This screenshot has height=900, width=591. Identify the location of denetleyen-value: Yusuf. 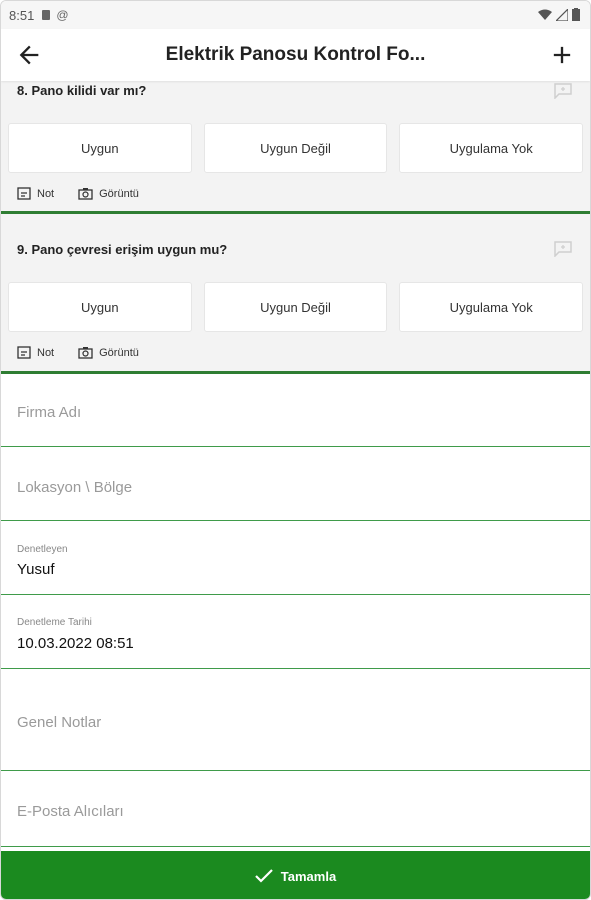
(36, 569).